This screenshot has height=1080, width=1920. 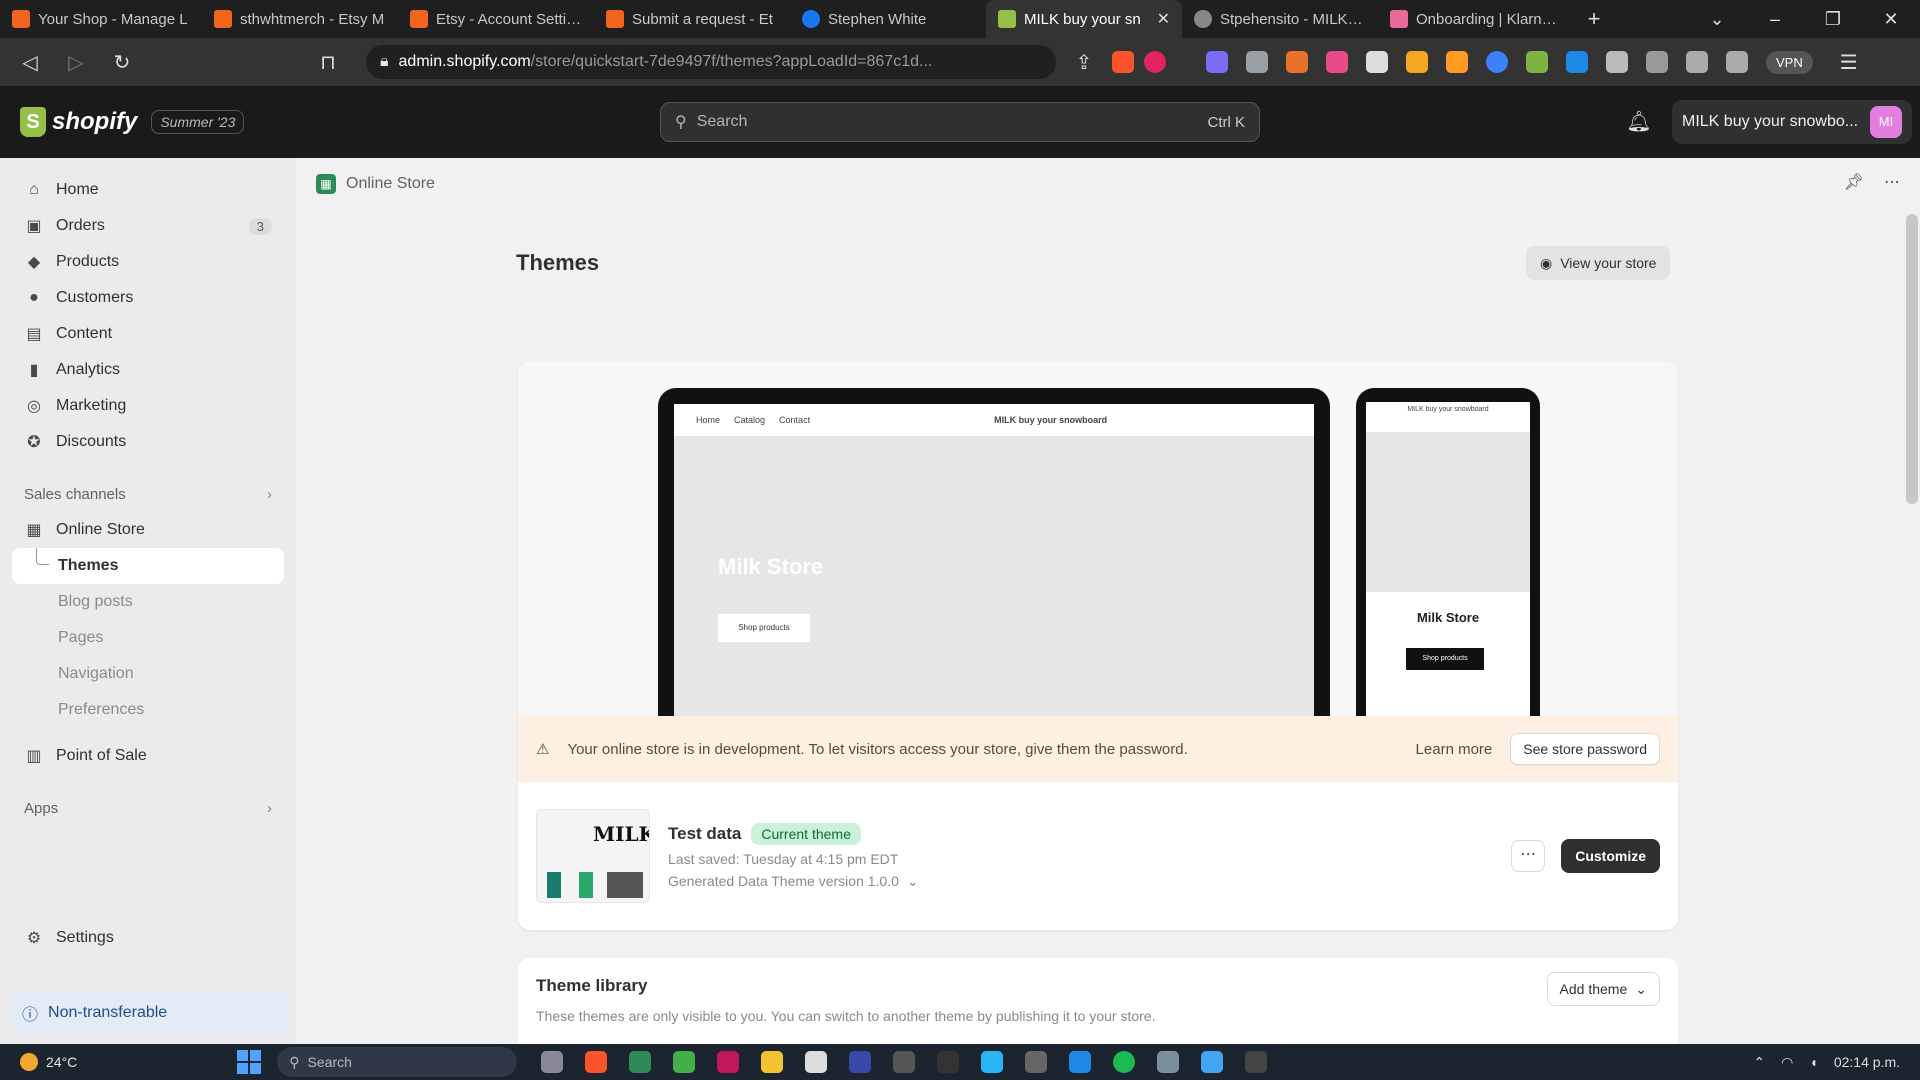 I want to click on forward-arrow-icon: ▷, so click(x=76, y=62).